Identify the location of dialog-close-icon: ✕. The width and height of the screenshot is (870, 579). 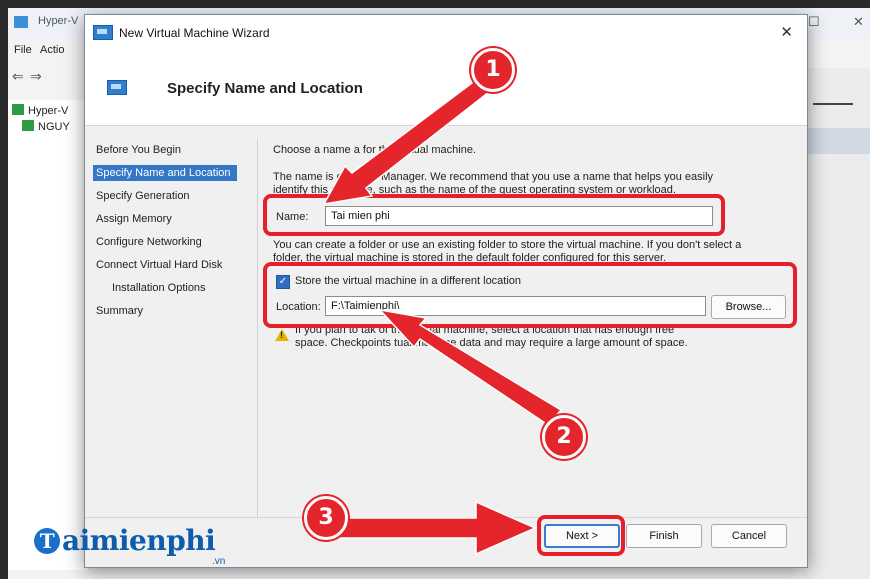
(786, 32).